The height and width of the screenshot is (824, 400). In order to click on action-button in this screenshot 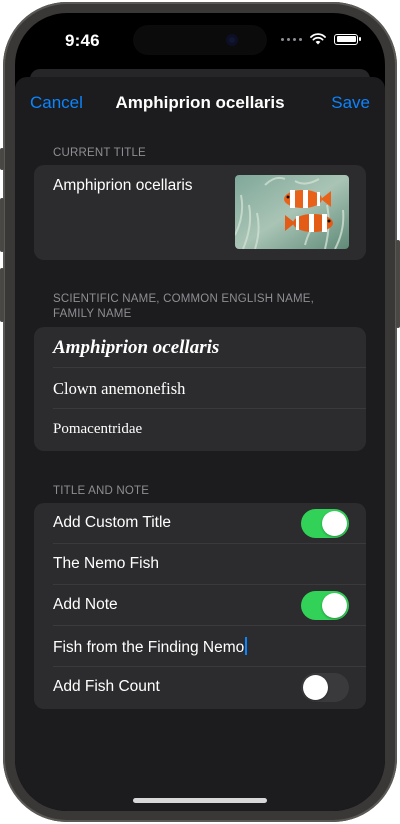, I will do `click(2, 159)`.